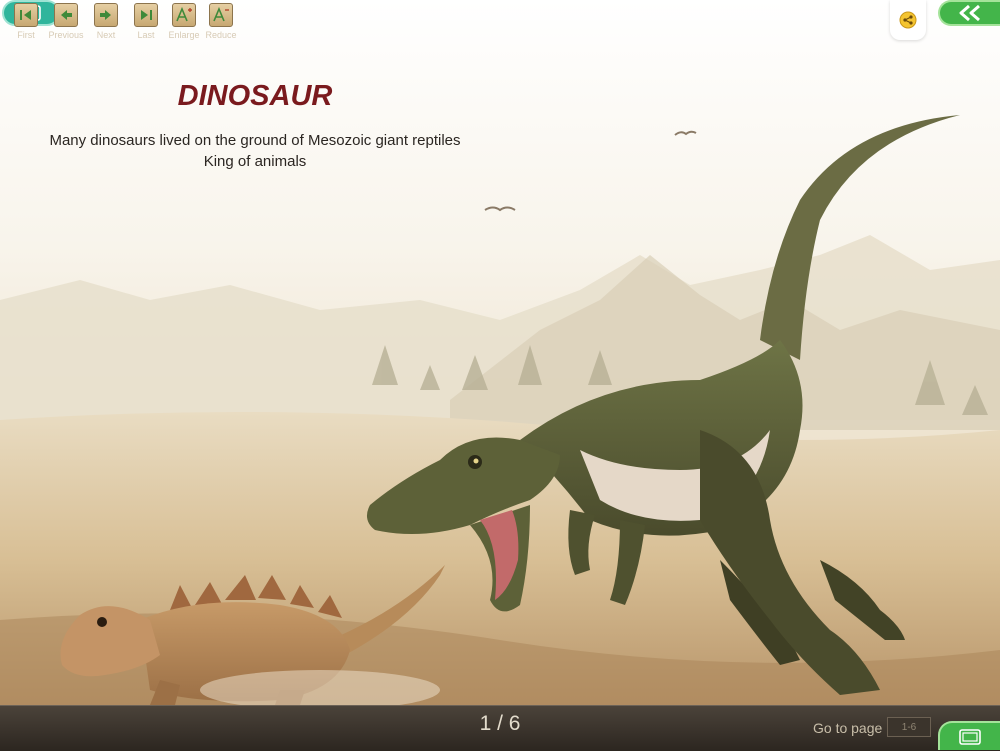 This screenshot has width=1000, height=751. I want to click on share-icon, so click(908, 20).